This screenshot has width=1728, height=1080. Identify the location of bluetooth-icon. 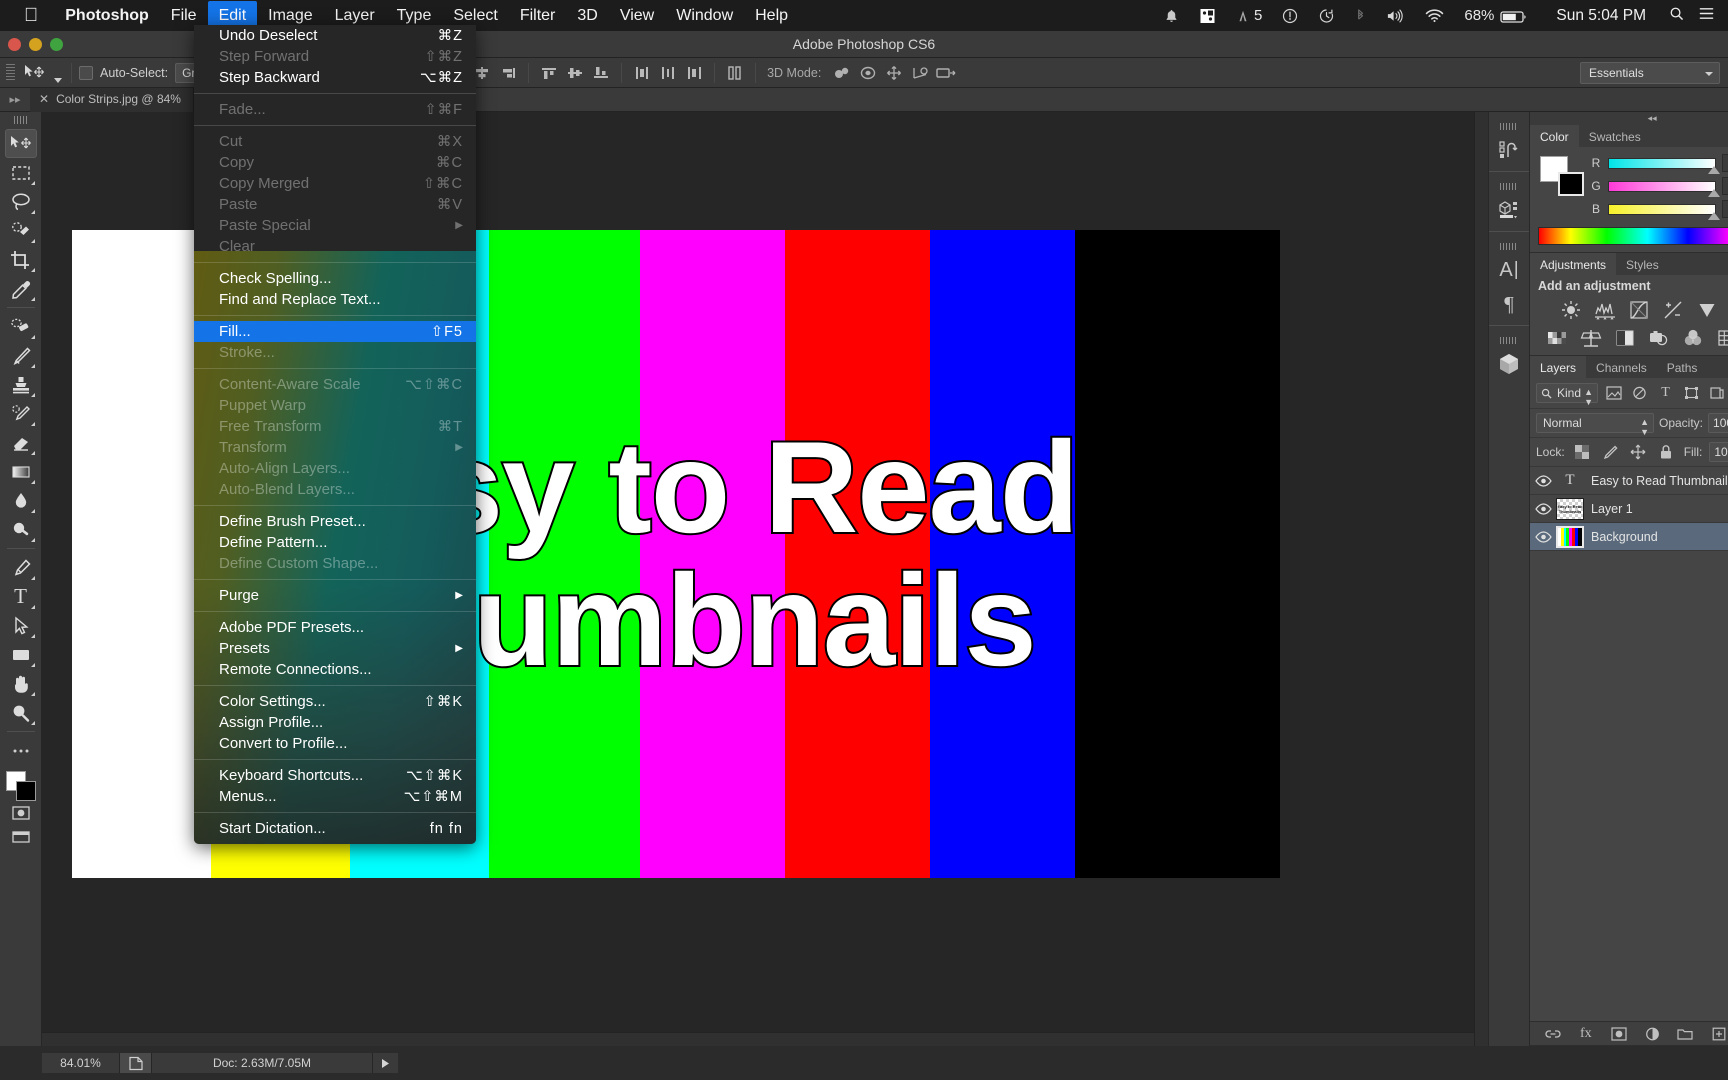
(1360, 16).